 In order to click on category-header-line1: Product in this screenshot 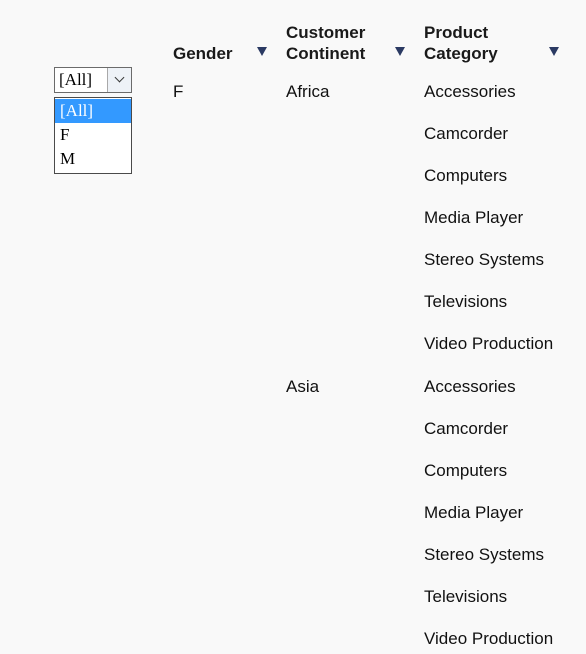, I will do `click(456, 32)`.